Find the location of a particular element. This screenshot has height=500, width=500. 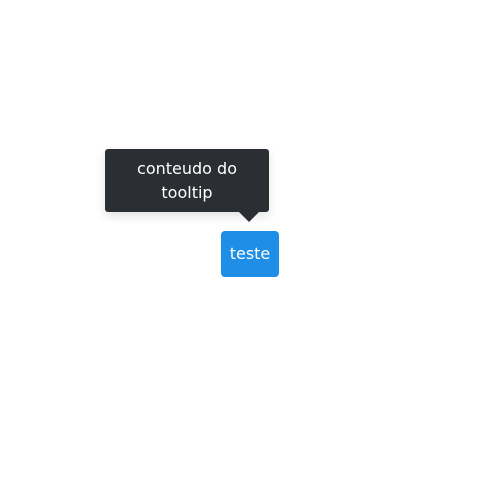

teste-button: teste is located at coordinates (250, 254).